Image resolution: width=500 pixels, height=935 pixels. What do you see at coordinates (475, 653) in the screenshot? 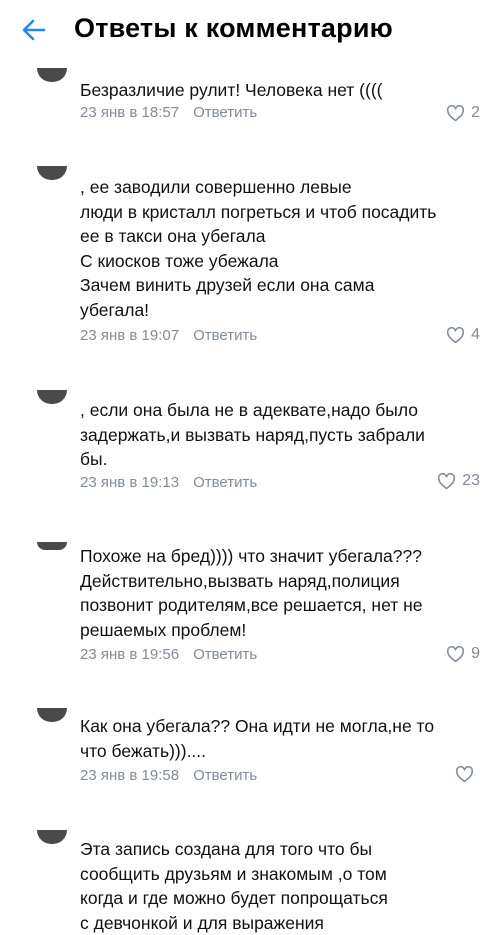
I see `like-count: 9` at bounding box center [475, 653].